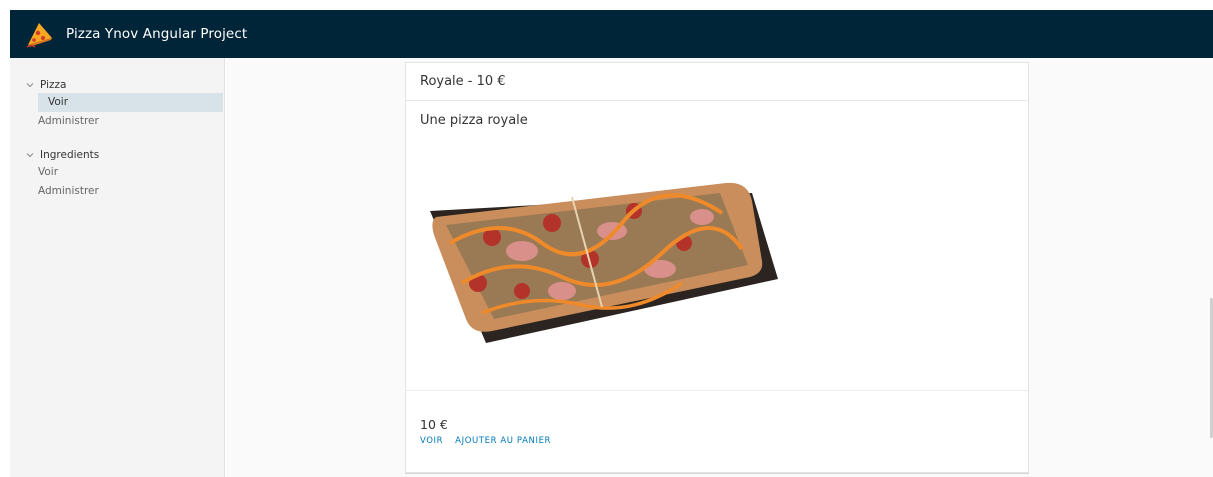 The width and height of the screenshot is (1213, 477). What do you see at coordinates (717, 418) in the screenshot?
I see `card-footer: 10 € Voir Ajouter au panier` at bounding box center [717, 418].